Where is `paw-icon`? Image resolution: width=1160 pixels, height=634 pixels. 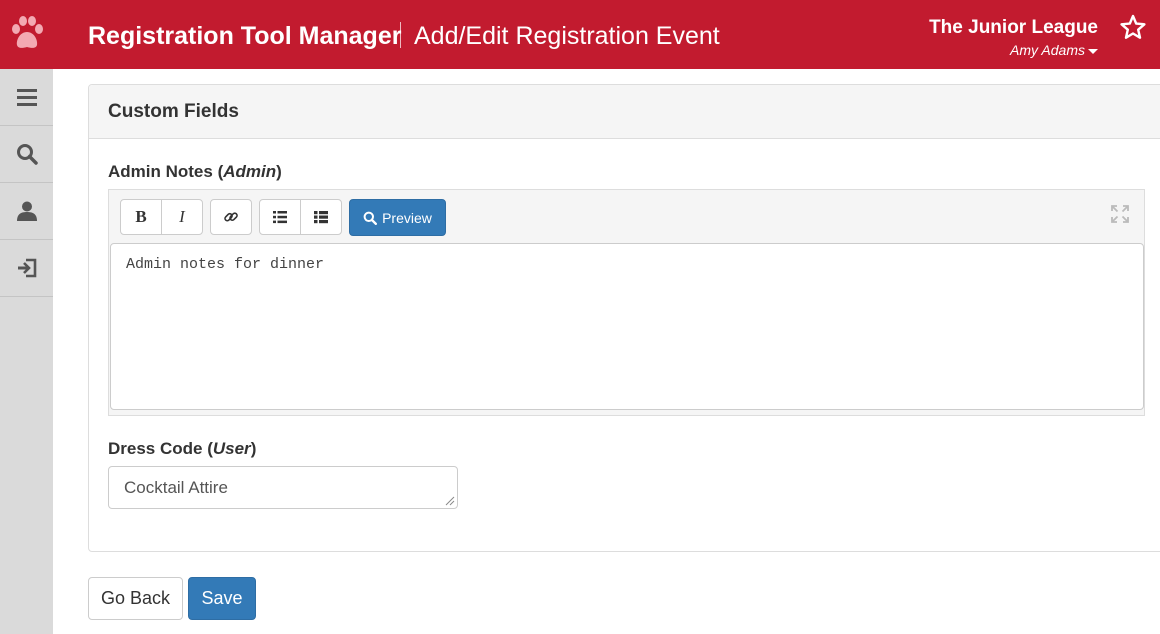
paw-icon is located at coordinates (27, 34).